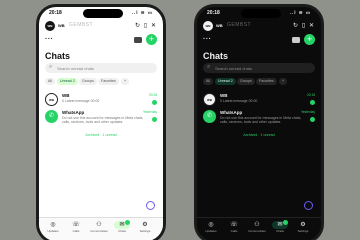 Image resolution: width=360 pixels, height=240 pixels. Describe the element at coordinates (53, 225) in the screenshot. I see `updates-icon: ◎` at that location.